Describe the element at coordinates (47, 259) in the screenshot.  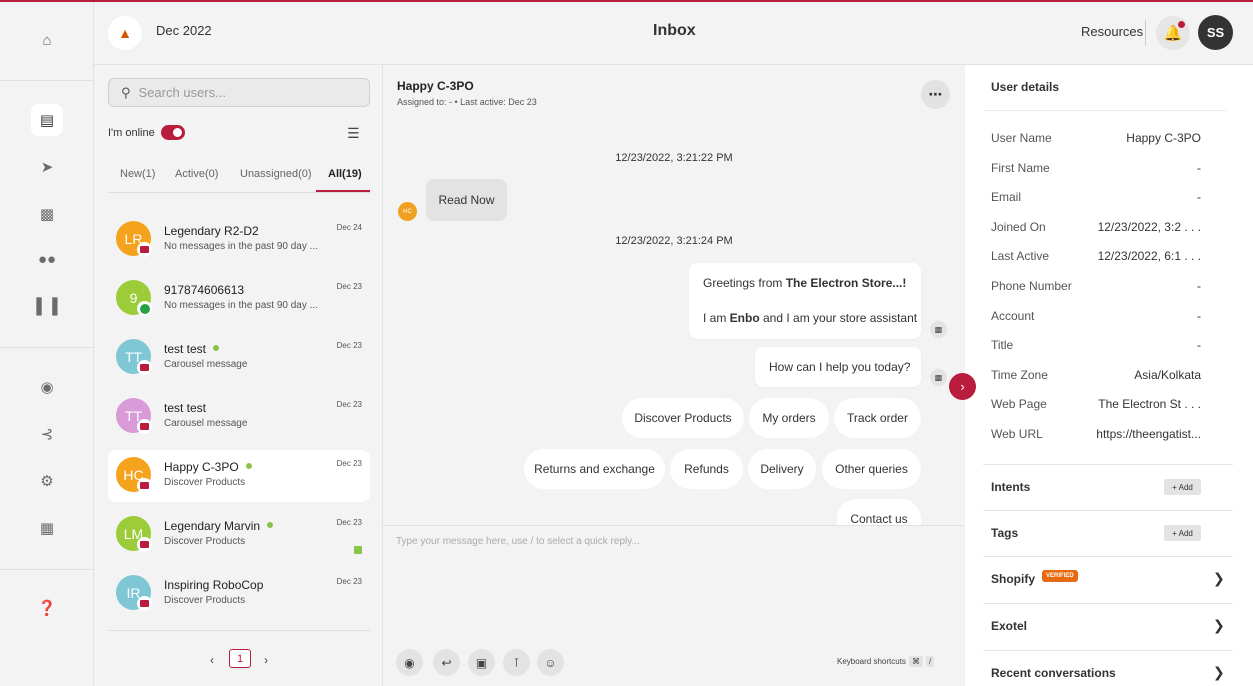
I see `users-icon: ●●` at that location.